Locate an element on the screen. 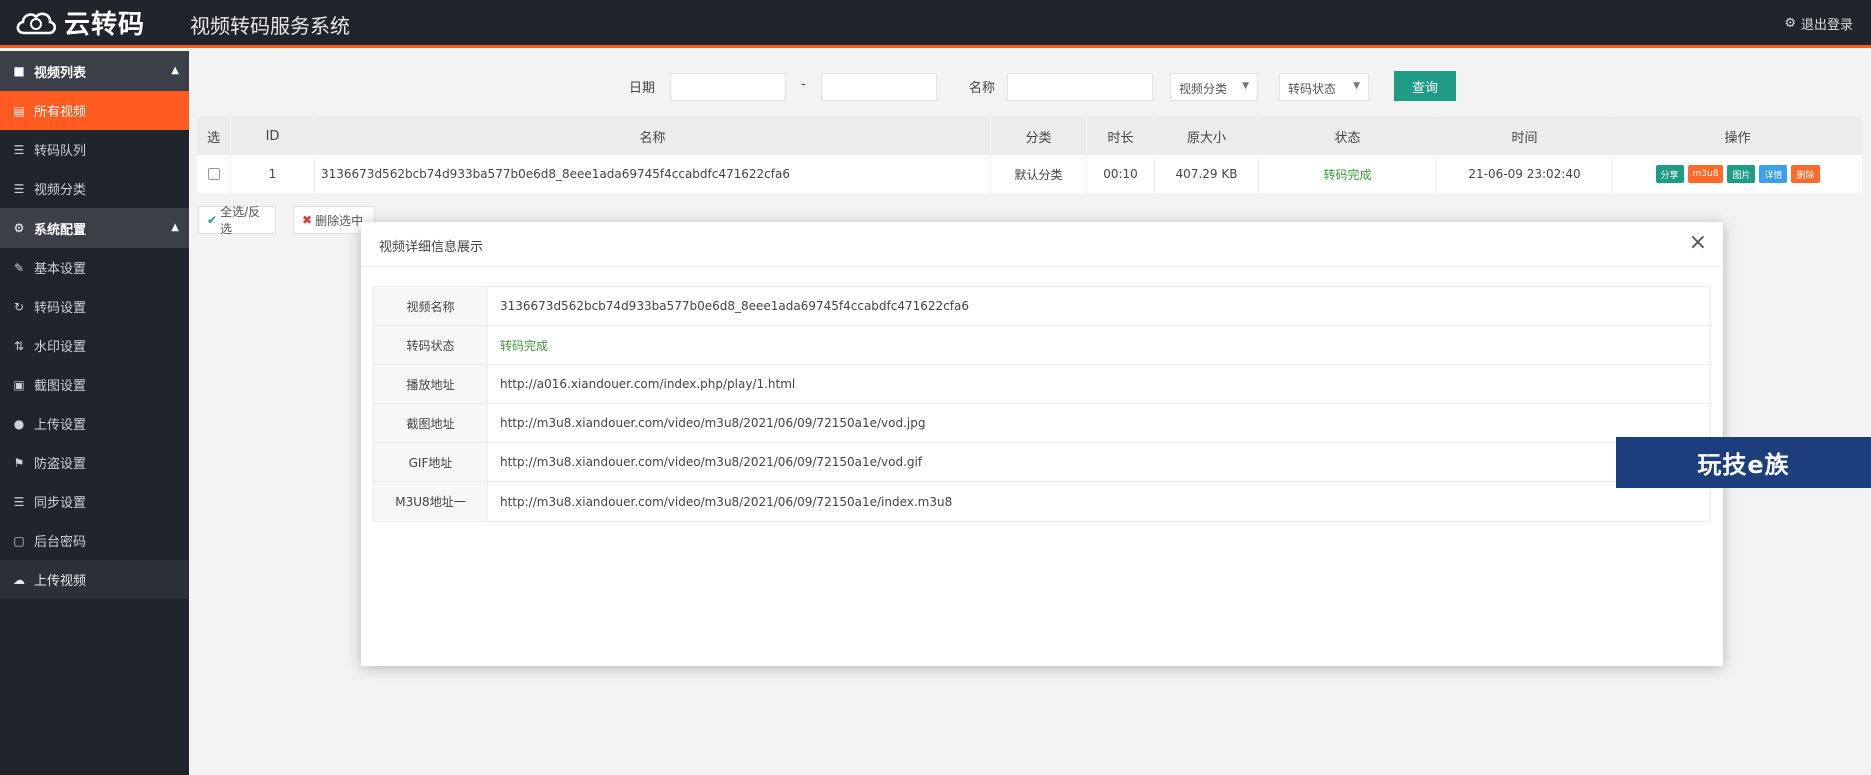  sidebar-item-admin-password: ▢ 后台密码 is located at coordinates (94, 540).